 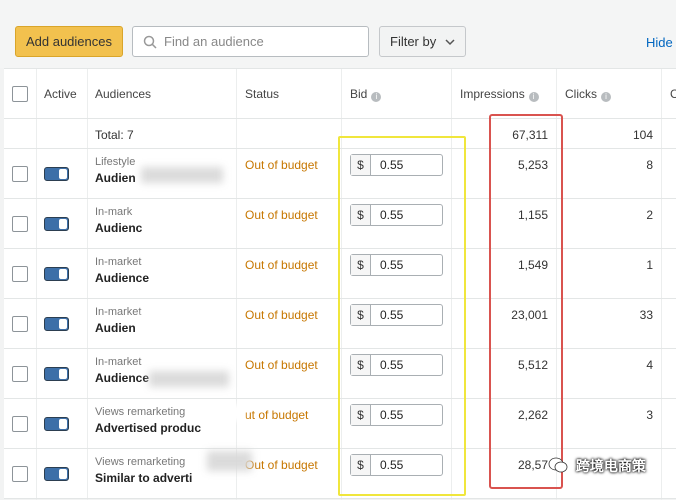 I want to click on filter-label: Filter by, so click(x=413, y=41).